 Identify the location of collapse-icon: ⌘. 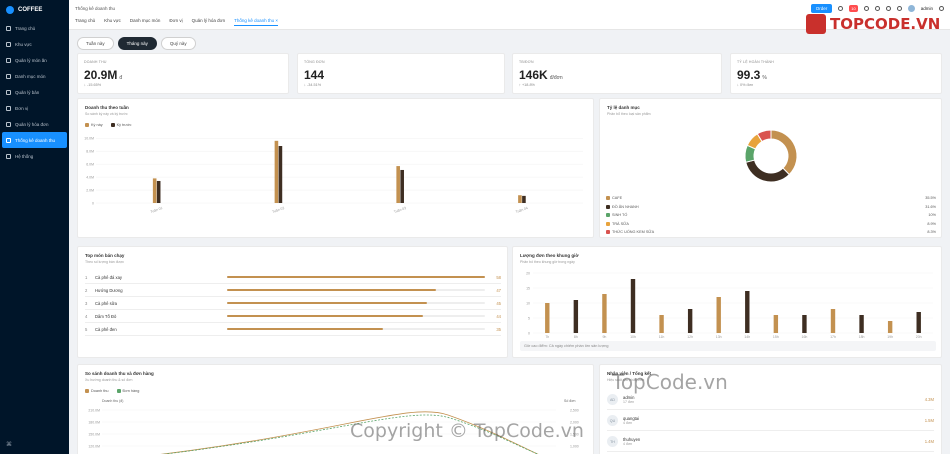
(9, 444).